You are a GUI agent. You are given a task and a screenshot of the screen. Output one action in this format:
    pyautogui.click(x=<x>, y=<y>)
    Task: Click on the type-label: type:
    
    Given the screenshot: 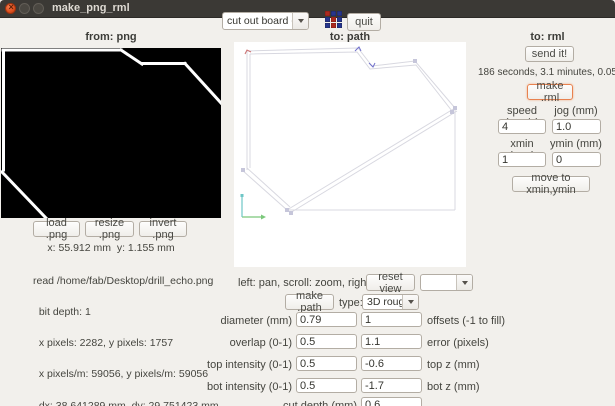 What is the action you would take?
    pyautogui.click(x=351, y=303)
    